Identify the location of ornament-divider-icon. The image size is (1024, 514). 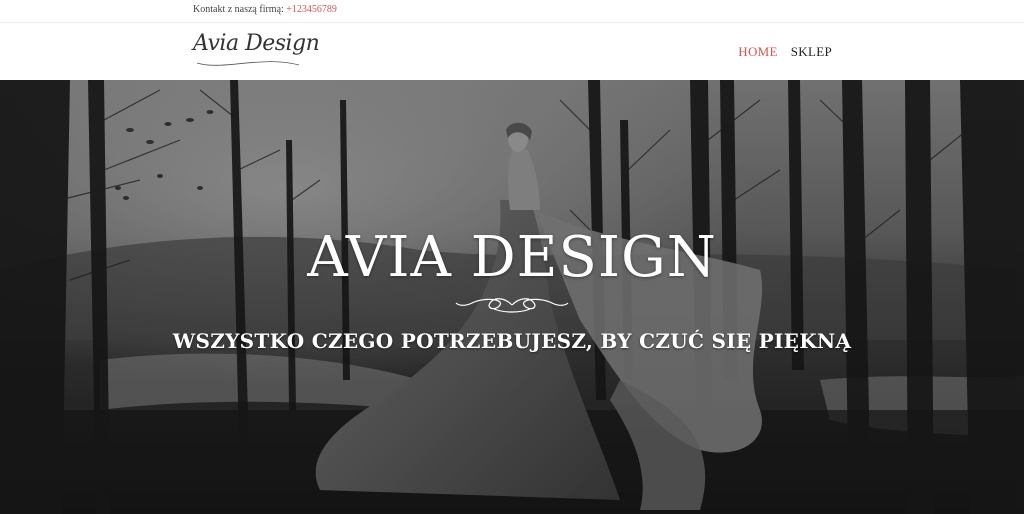
(512, 305).